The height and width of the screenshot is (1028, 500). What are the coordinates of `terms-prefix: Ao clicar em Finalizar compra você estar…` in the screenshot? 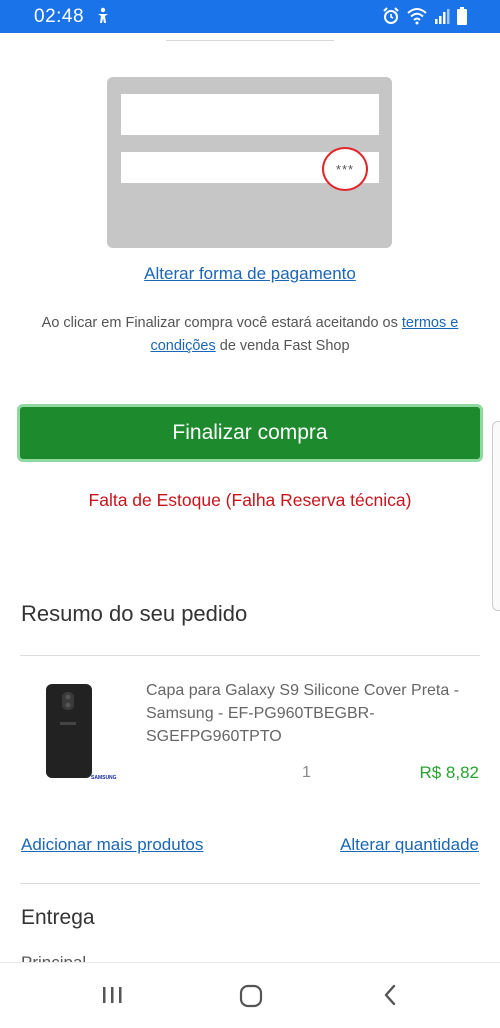 It's located at (221, 323).